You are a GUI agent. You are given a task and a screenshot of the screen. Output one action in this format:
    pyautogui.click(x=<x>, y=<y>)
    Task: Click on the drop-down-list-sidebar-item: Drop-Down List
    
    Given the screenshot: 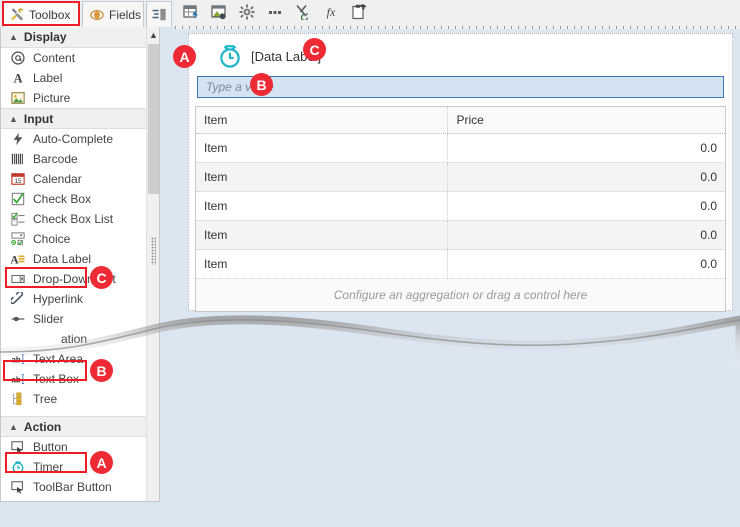 What is the action you would take?
    pyautogui.click(x=80, y=279)
    